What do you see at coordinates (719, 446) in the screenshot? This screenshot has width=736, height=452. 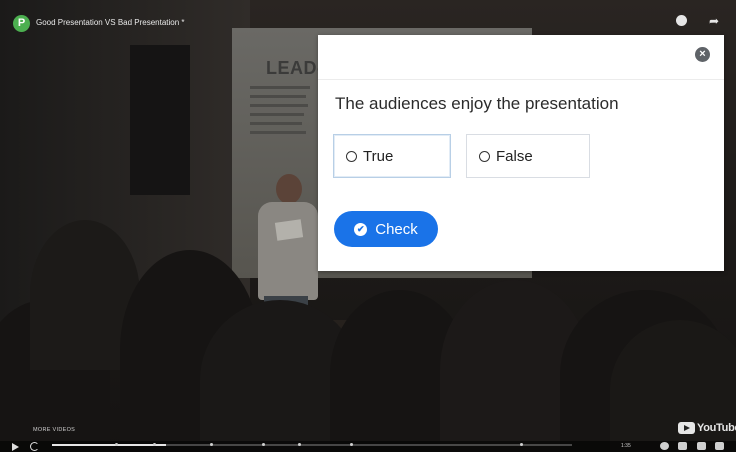 I see `fullscreen-icon` at bounding box center [719, 446].